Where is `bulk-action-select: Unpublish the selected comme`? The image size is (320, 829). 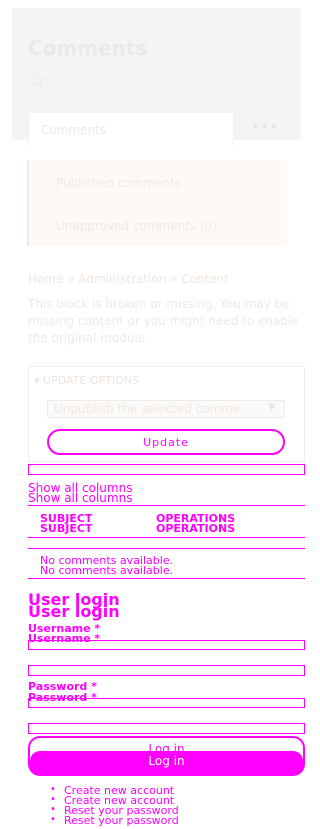
bulk-action-select: Unpublish the selected comme is located at coordinates (166, 409).